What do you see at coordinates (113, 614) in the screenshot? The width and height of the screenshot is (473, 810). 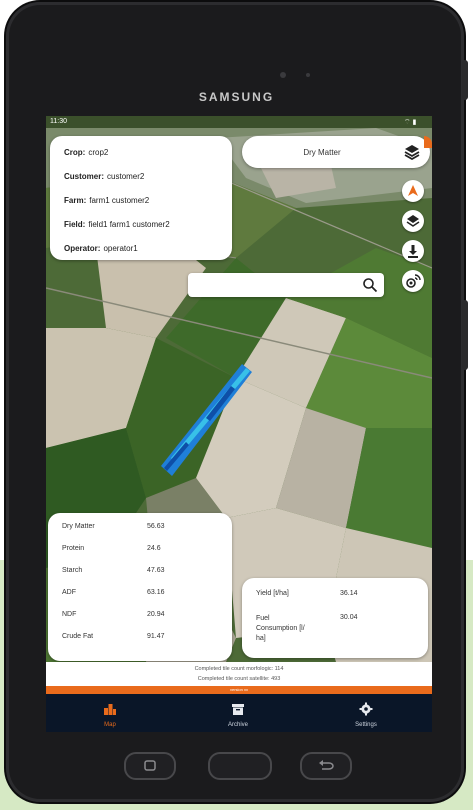 I see `quality-row-ndf: NDF 20.94` at bounding box center [113, 614].